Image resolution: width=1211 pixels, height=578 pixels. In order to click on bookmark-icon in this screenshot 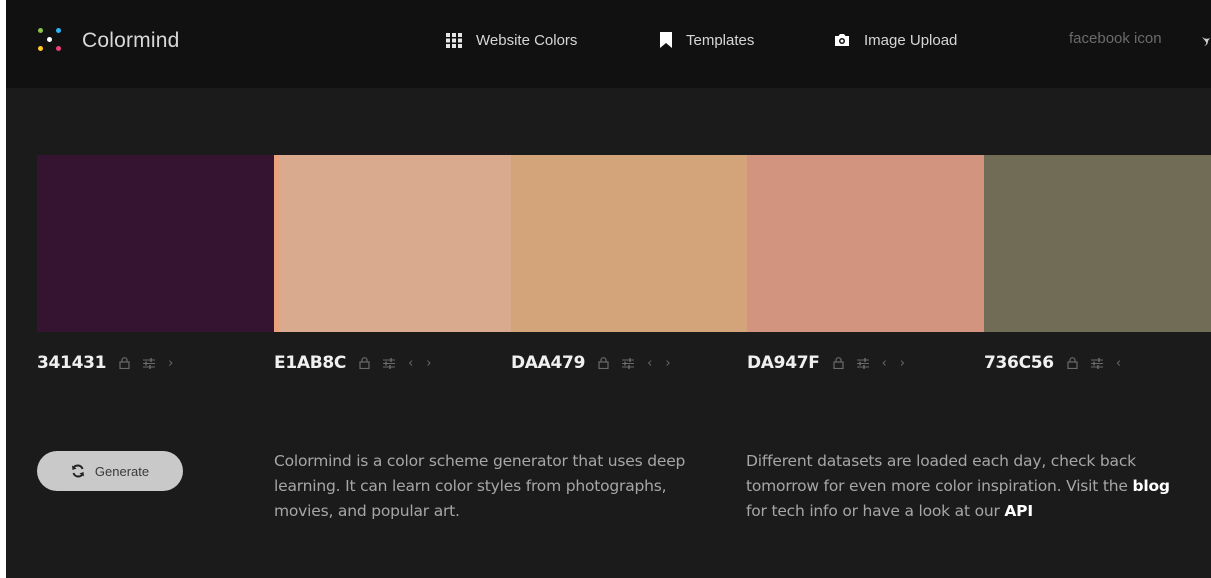, I will do `click(666, 40)`.